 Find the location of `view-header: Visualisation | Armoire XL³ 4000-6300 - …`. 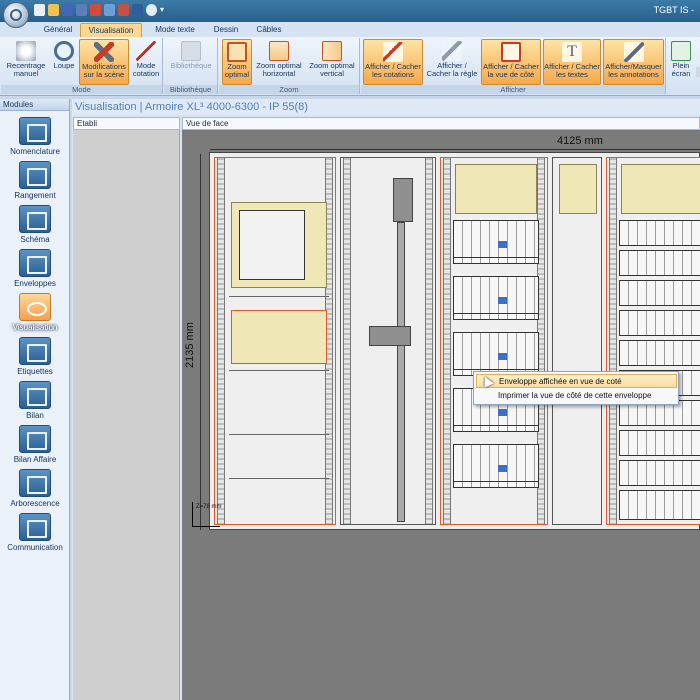

view-header: Visualisation | Armoire XL³ 4000-6300 - … is located at coordinates (386, 107).